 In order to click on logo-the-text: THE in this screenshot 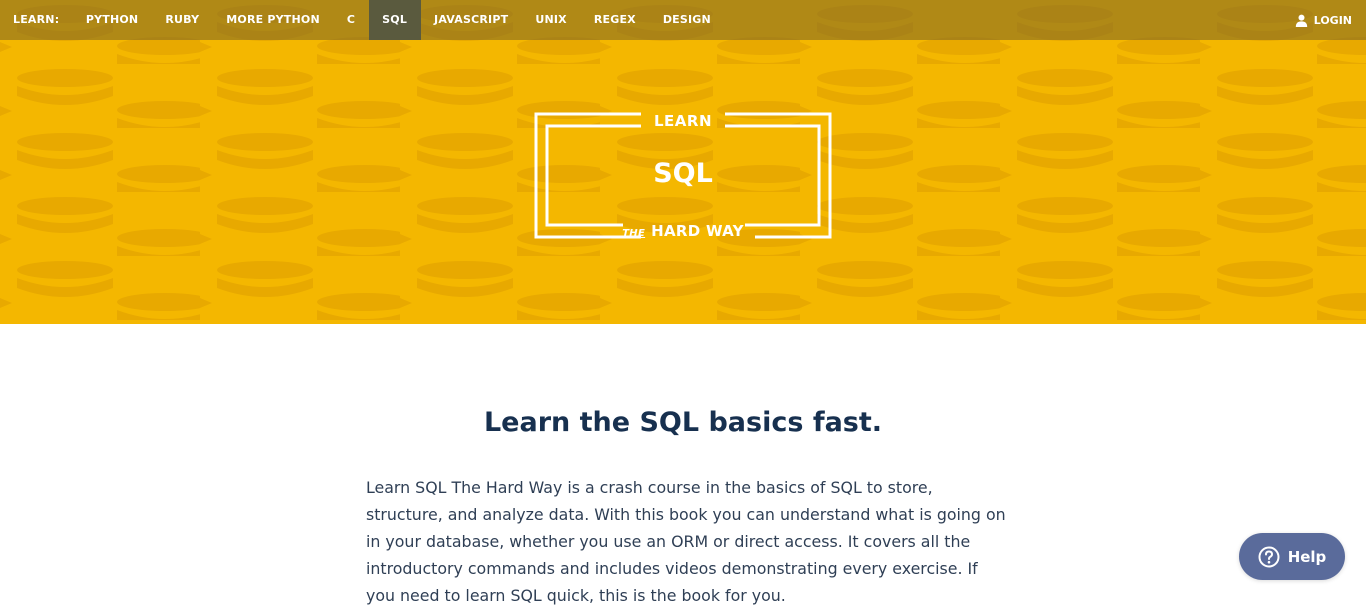, I will do `click(634, 233)`.